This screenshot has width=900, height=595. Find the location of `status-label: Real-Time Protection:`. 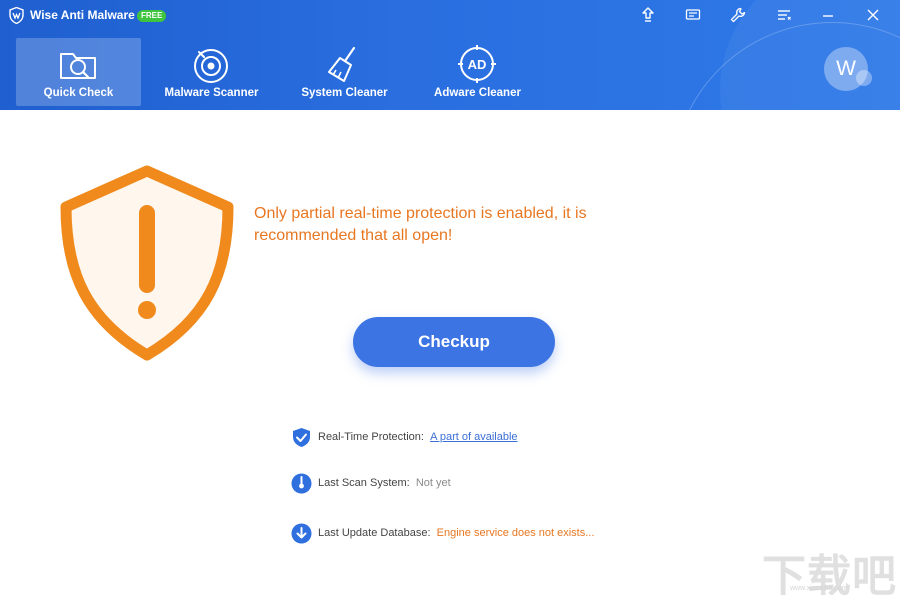

status-label: Real-Time Protection: is located at coordinates (371, 437).